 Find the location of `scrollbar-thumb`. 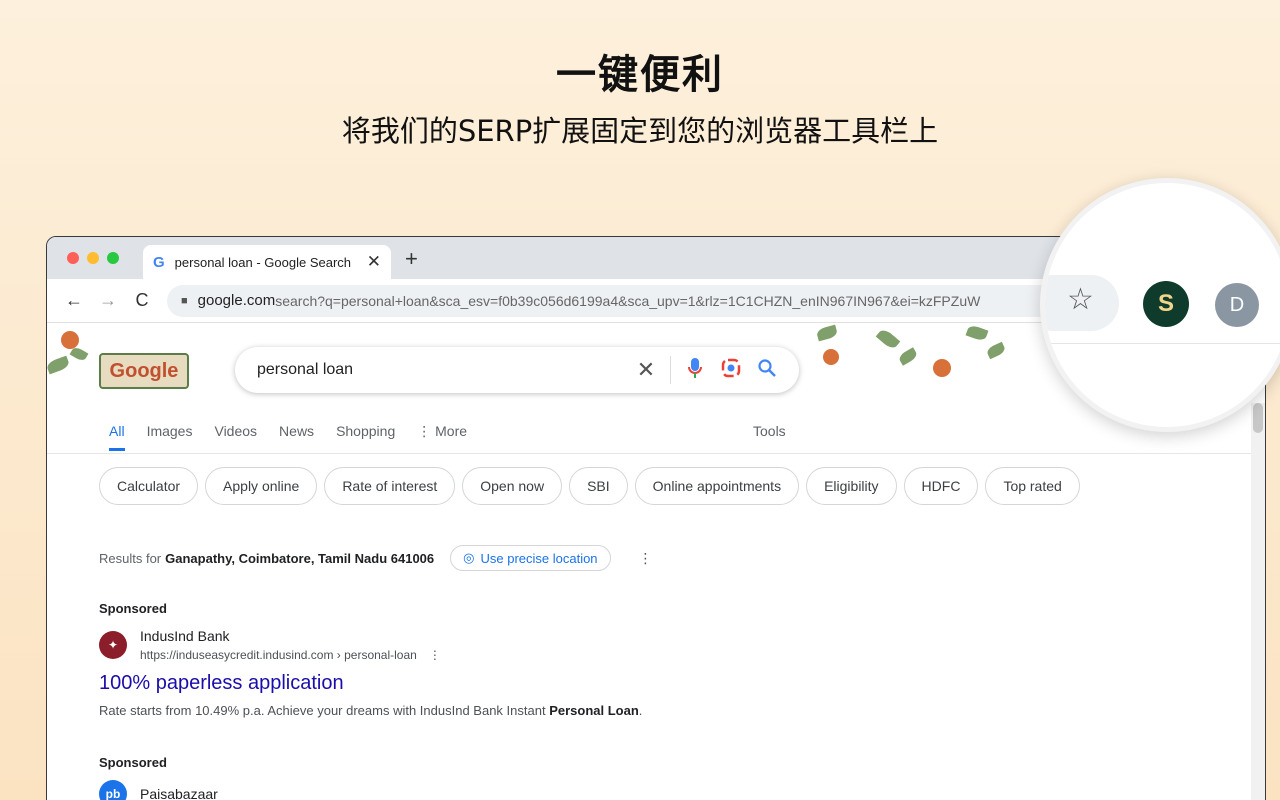

scrollbar-thumb is located at coordinates (1258, 418).